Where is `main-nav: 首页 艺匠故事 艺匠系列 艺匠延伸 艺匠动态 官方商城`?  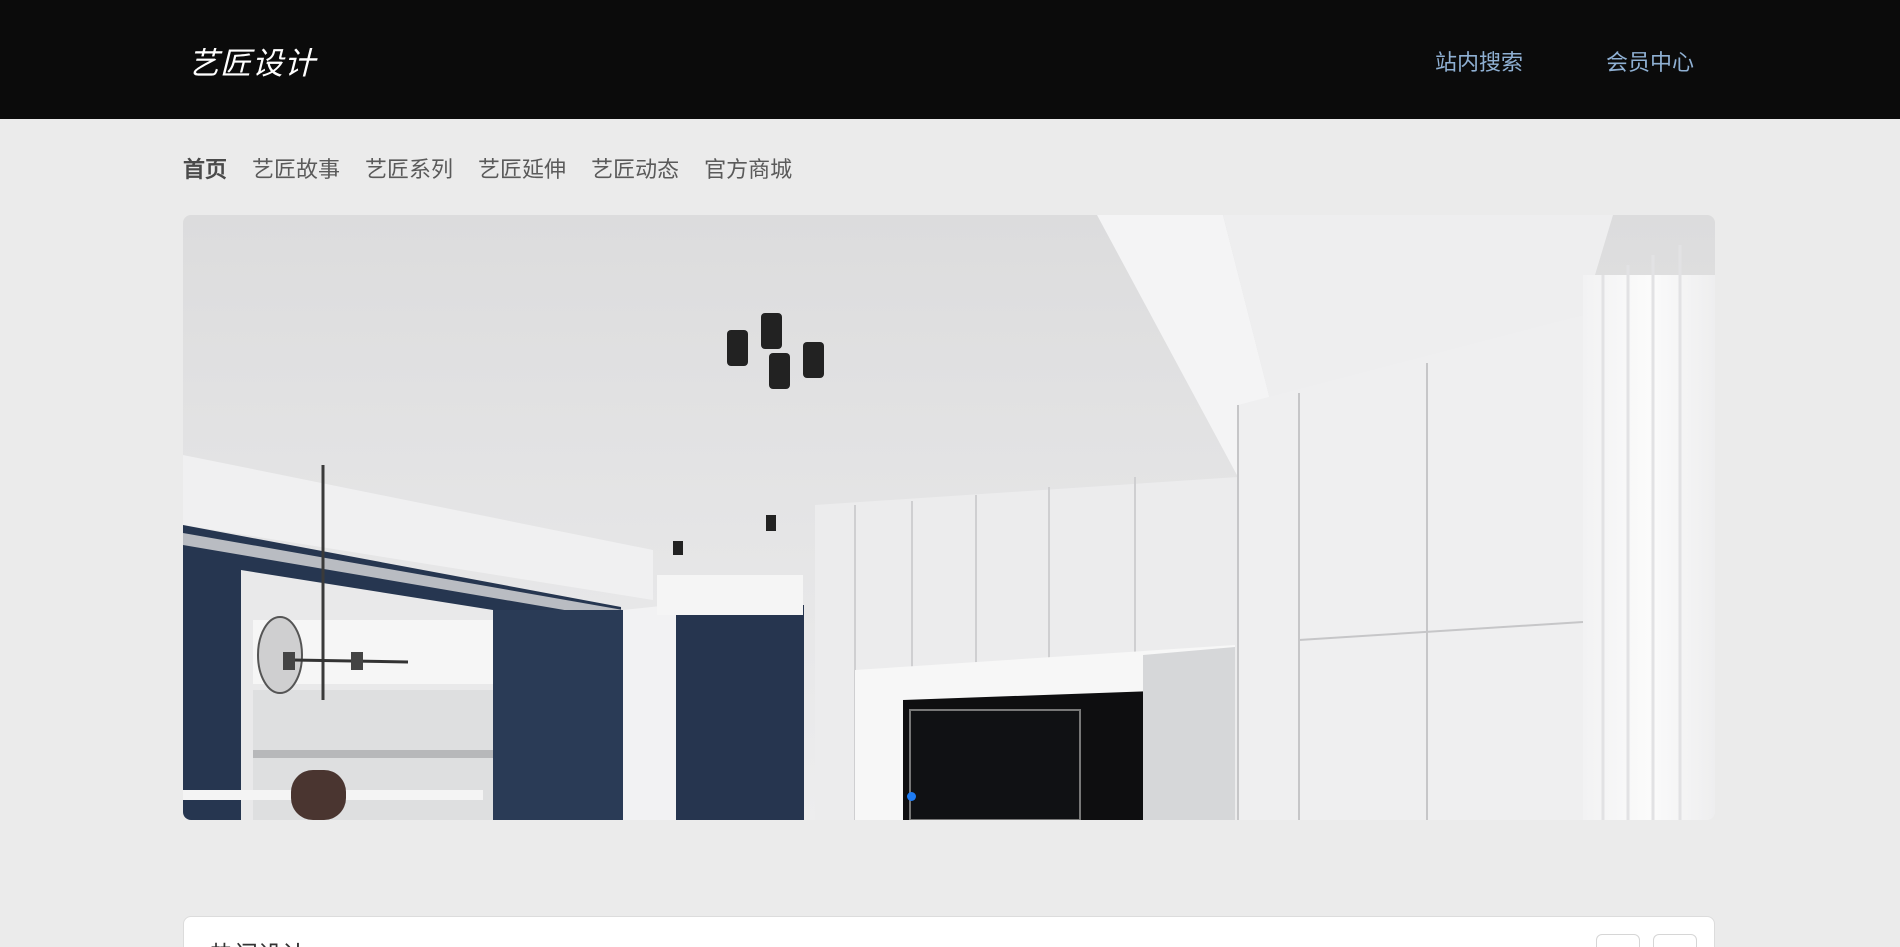 main-nav: 首页 艺匠故事 艺匠系列 艺匠延伸 艺匠动态 官方商城 is located at coordinates (487, 168).